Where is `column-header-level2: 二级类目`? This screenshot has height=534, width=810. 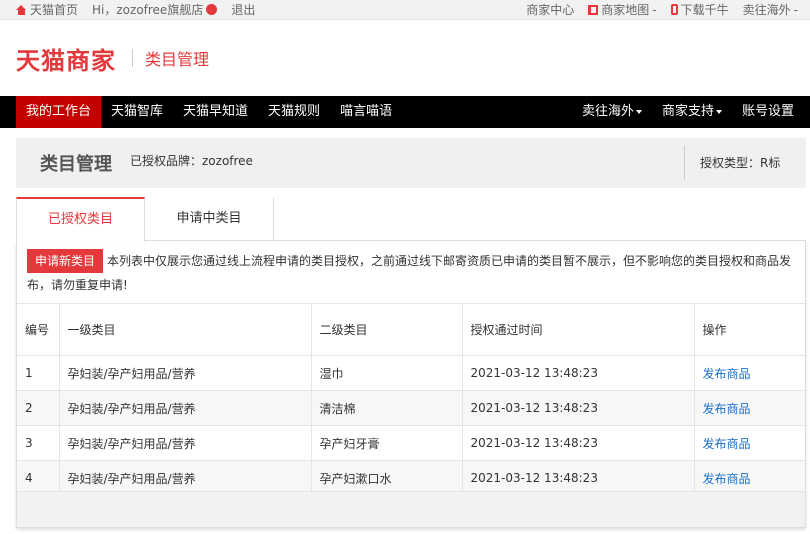 column-header-level2: 二级类目 is located at coordinates (386, 329).